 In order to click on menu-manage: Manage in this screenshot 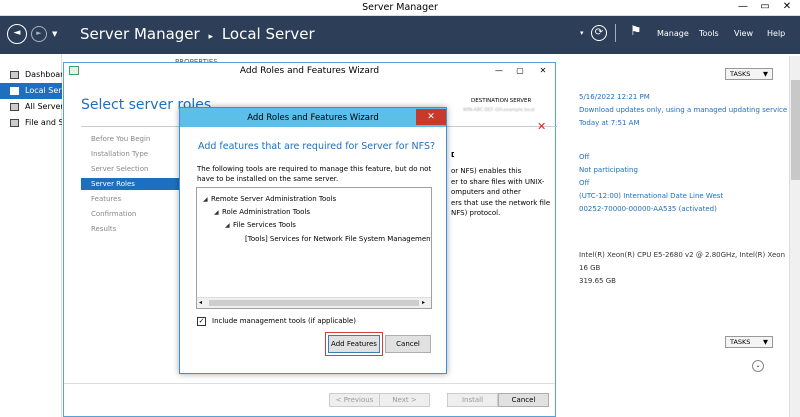, I will do `click(673, 33)`.